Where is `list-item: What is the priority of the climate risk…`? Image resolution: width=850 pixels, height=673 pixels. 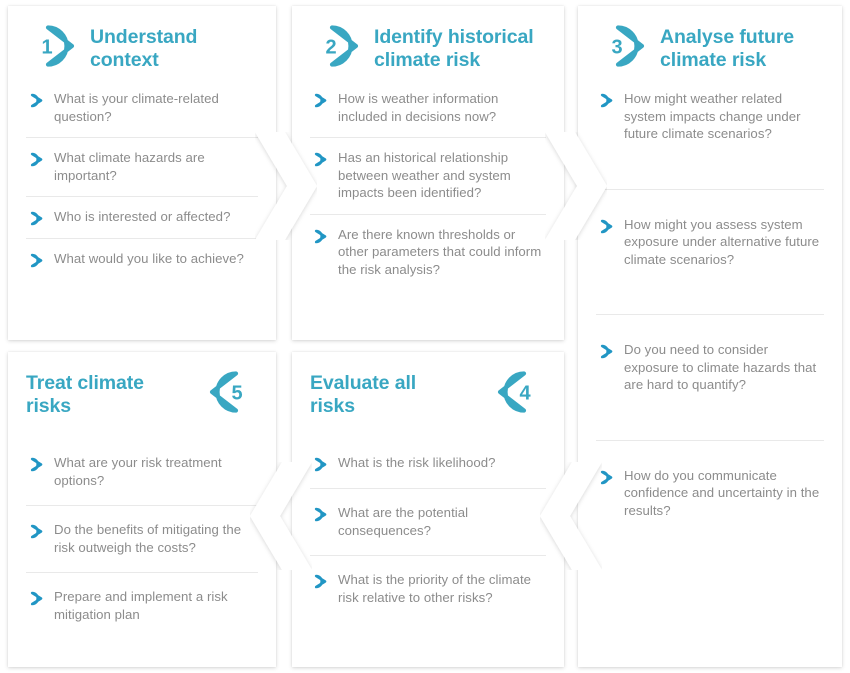
list-item: What is the priority of the climate risk… is located at coordinates (428, 586).